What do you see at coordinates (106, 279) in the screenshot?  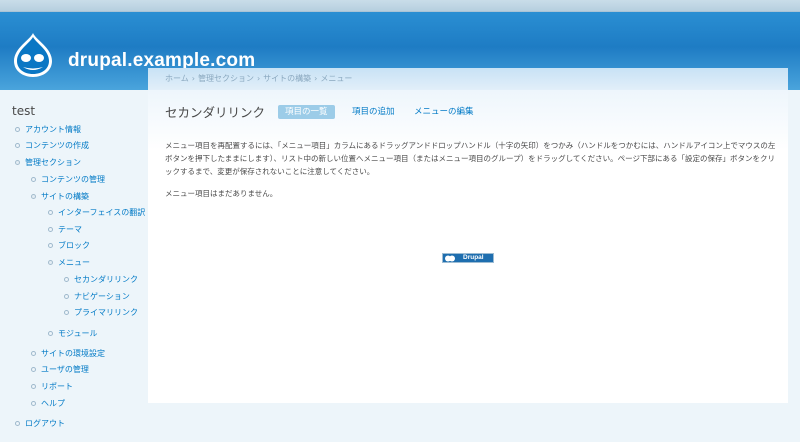 I see `sidebar-item-label: セカンダリリンク` at bounding box center [106, 279].